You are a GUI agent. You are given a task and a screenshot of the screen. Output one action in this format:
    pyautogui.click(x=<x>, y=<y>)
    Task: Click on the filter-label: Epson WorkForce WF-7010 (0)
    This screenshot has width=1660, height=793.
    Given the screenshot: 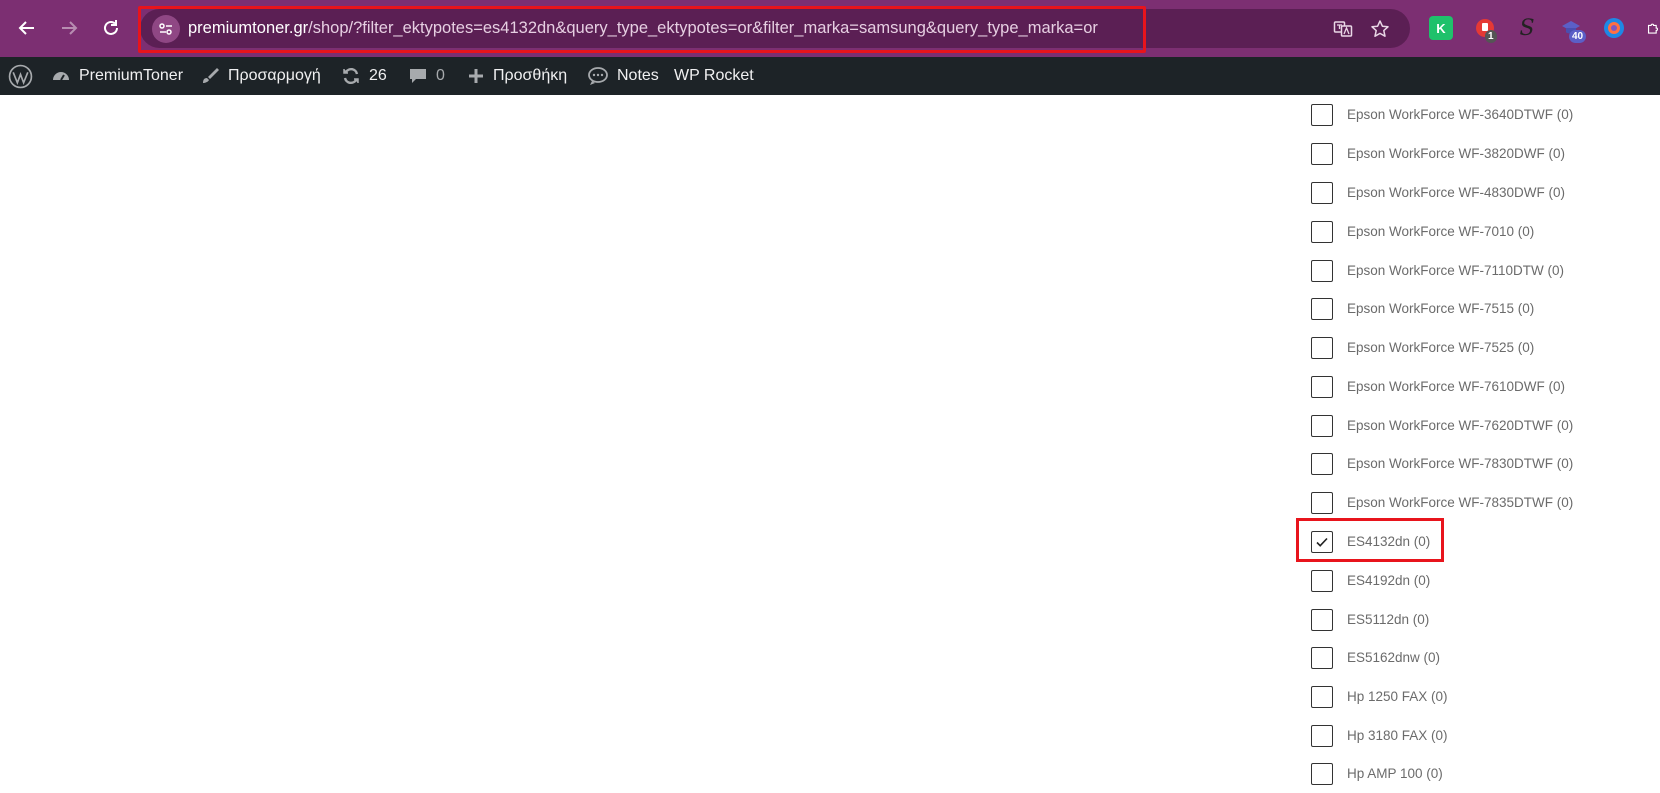 What is the action you would take?
    pyautogui.click(x=1441, y=231)
    